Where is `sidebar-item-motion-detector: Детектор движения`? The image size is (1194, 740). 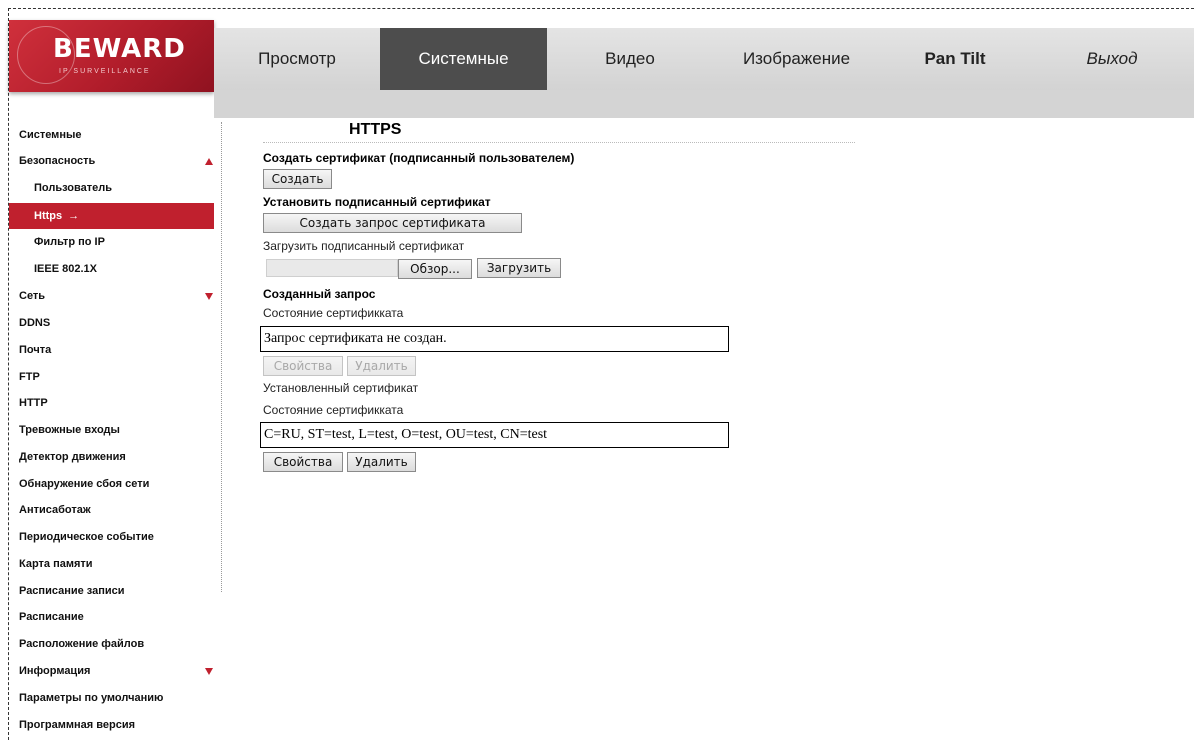
sidebar-item-motion-detector: Детектор движения is located at coordinates (111, 457).